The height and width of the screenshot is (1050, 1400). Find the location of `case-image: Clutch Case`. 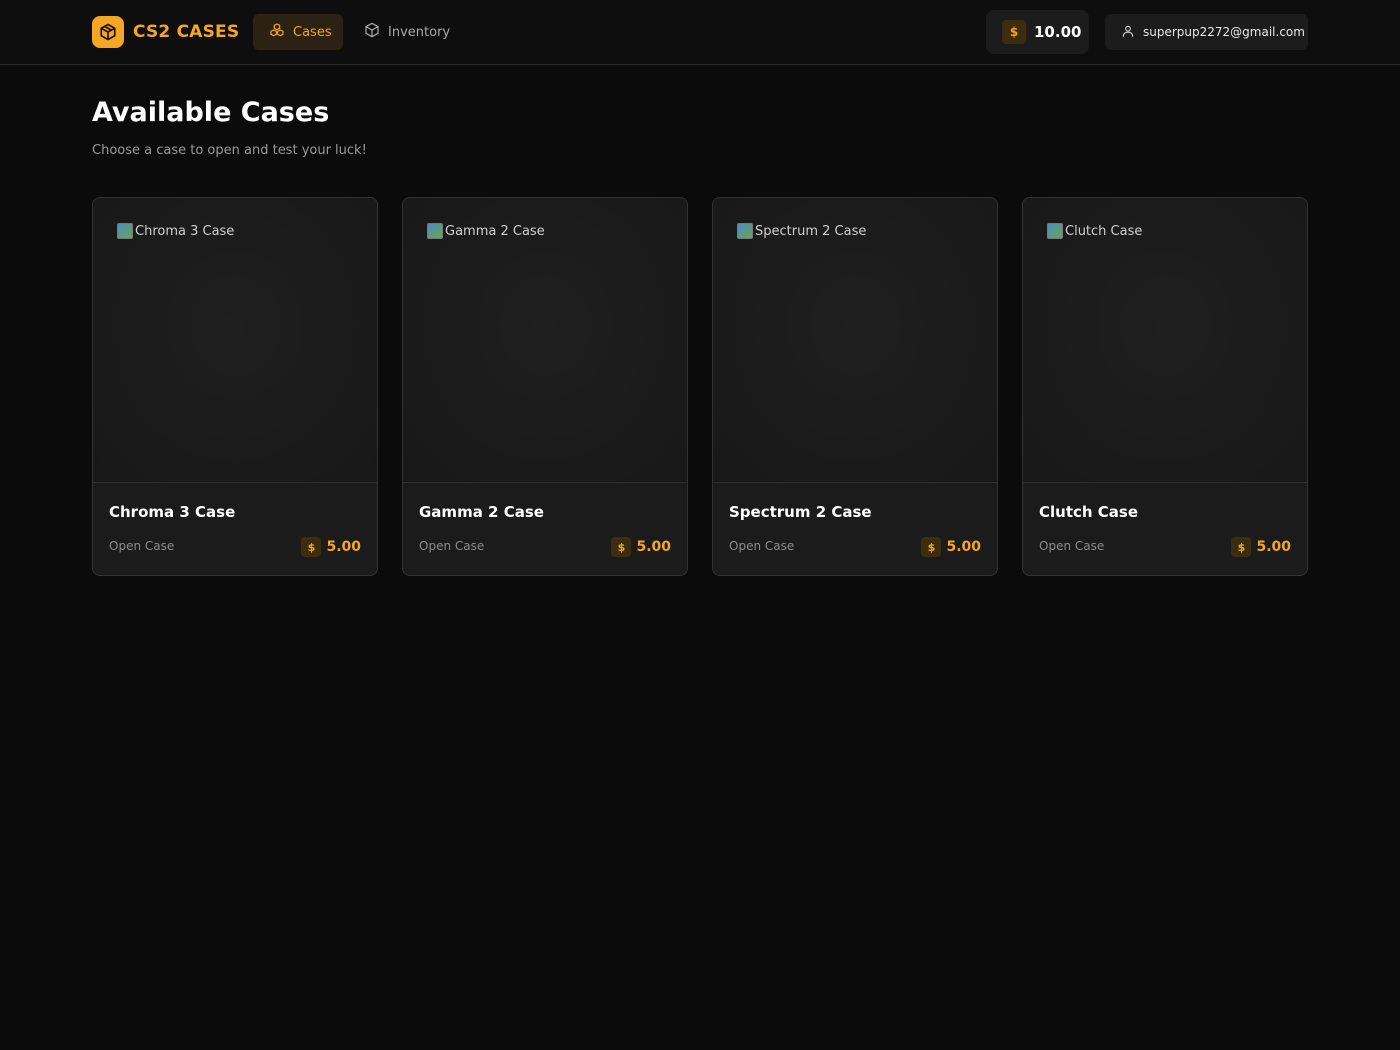

case-image: Clutch Case is located at coordinates (1165, 340).